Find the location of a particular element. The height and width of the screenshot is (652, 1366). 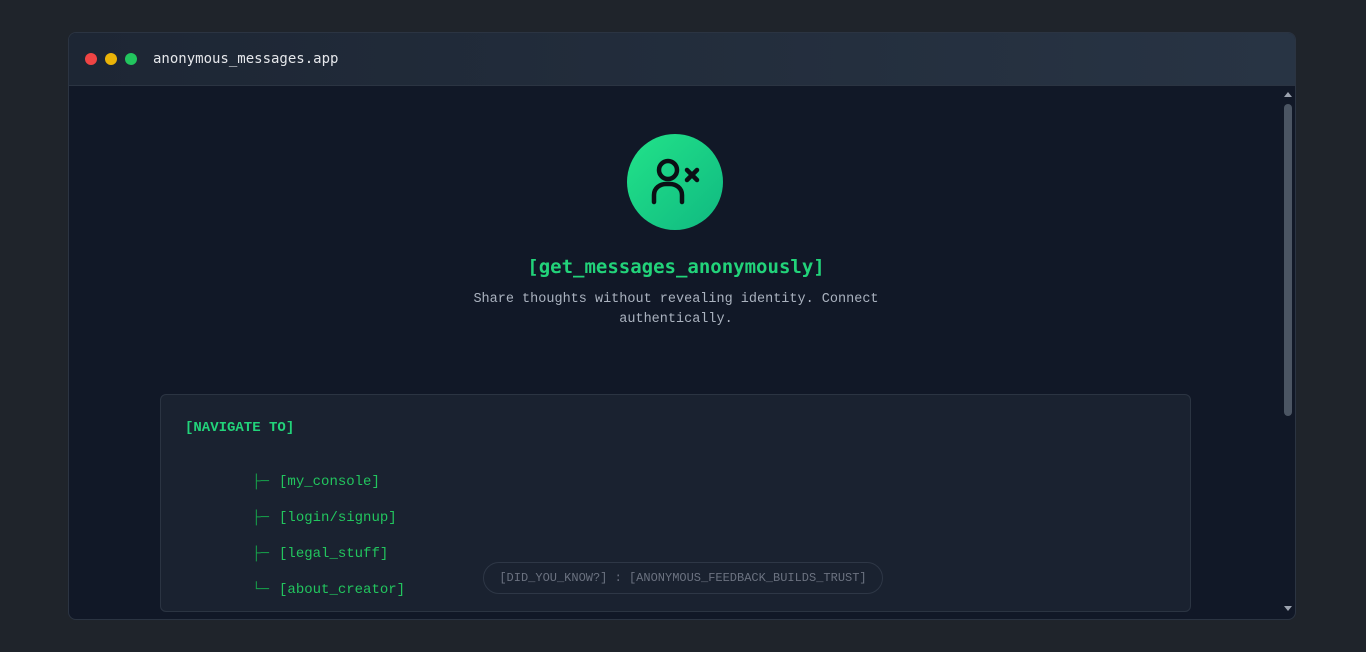

maximize-window-button is located at coordinates (131, 59).